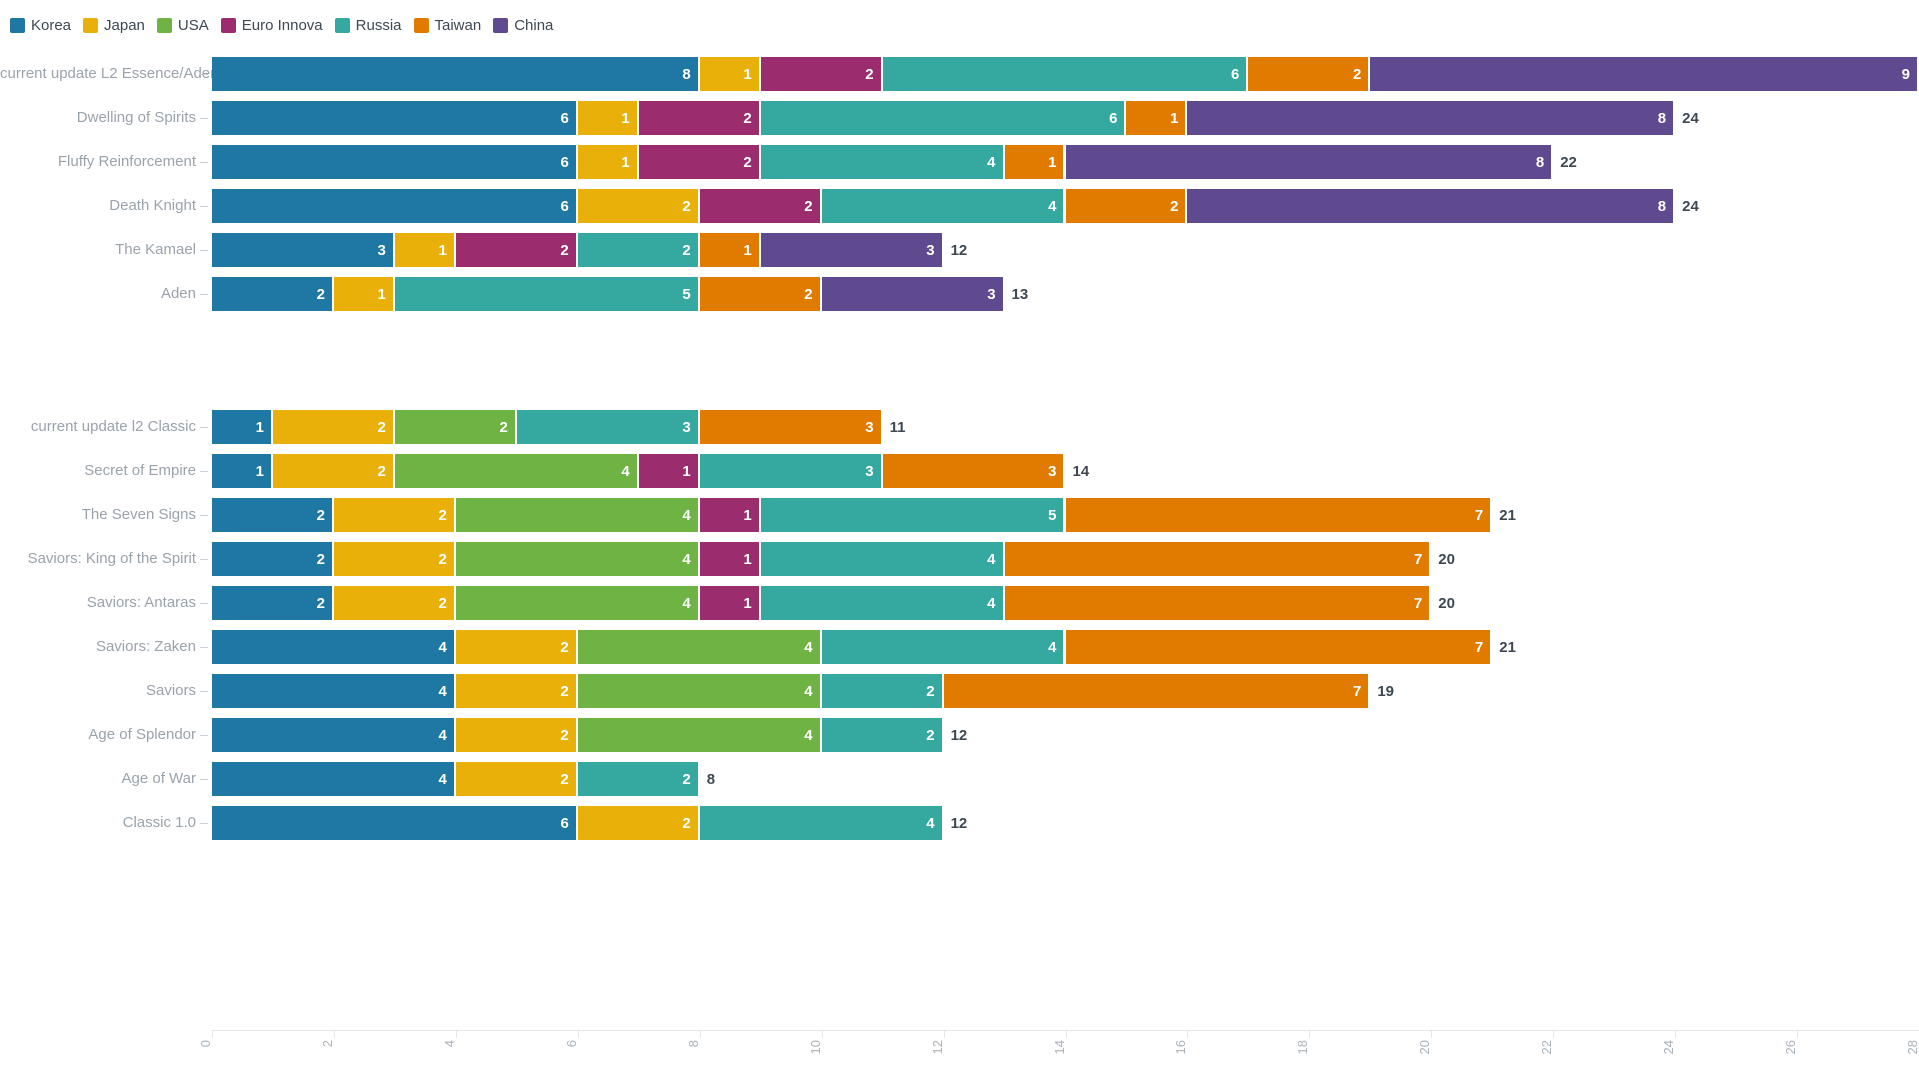  Describe the element at coordinates (1065, 294) in the screenshot. I see `stacked-bar: 2 1 5 2 3 13` at that location.